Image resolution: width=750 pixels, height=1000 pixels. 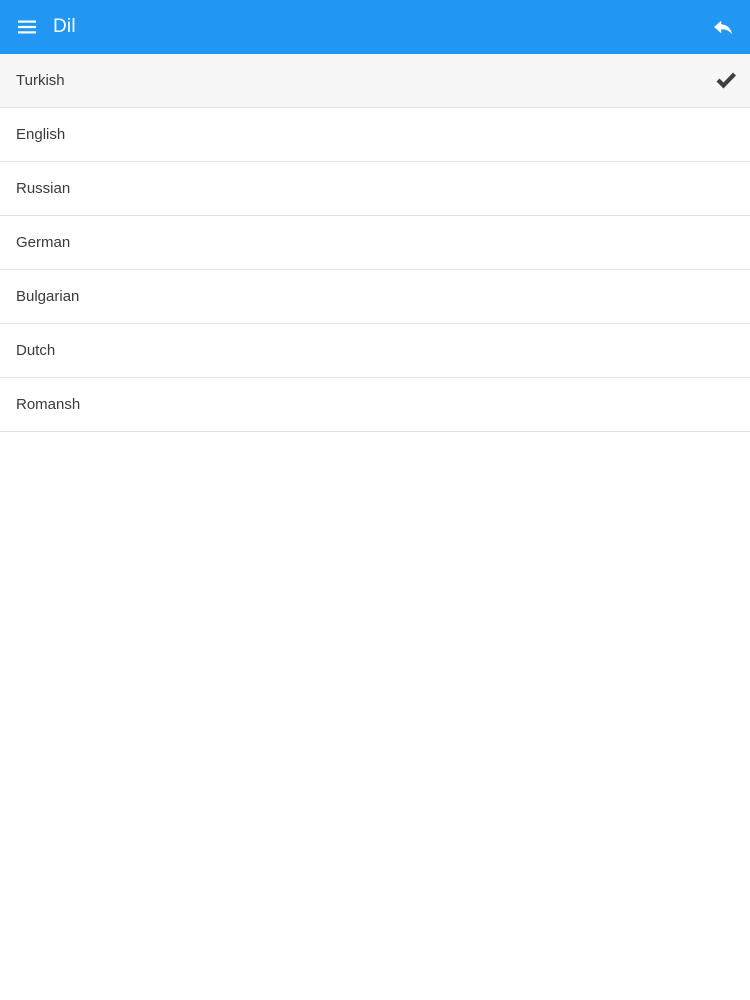 I want to click on menu-button, so click(x=27, y=27).